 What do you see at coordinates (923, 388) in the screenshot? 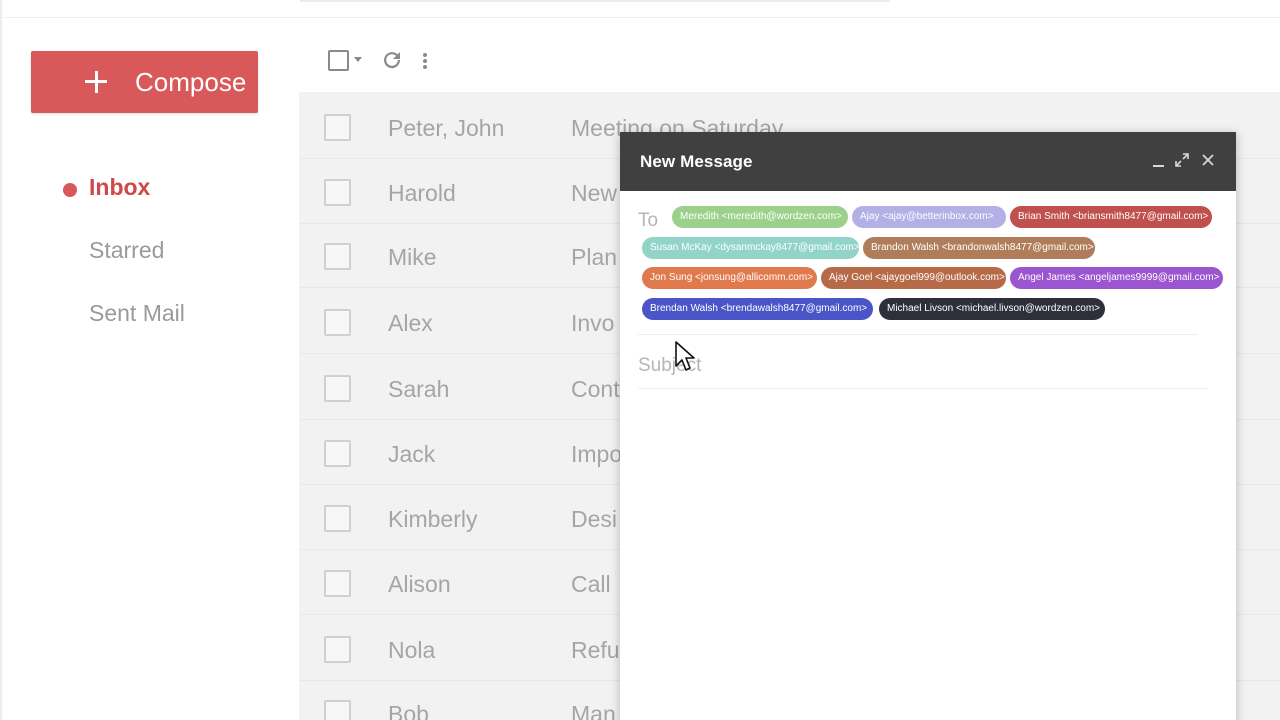
I see `subject-divider` at bounding box center [923, 388].